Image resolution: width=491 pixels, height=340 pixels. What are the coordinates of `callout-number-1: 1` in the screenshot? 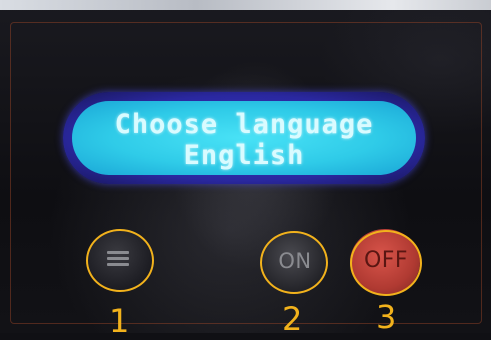 It's located at (119, 321).